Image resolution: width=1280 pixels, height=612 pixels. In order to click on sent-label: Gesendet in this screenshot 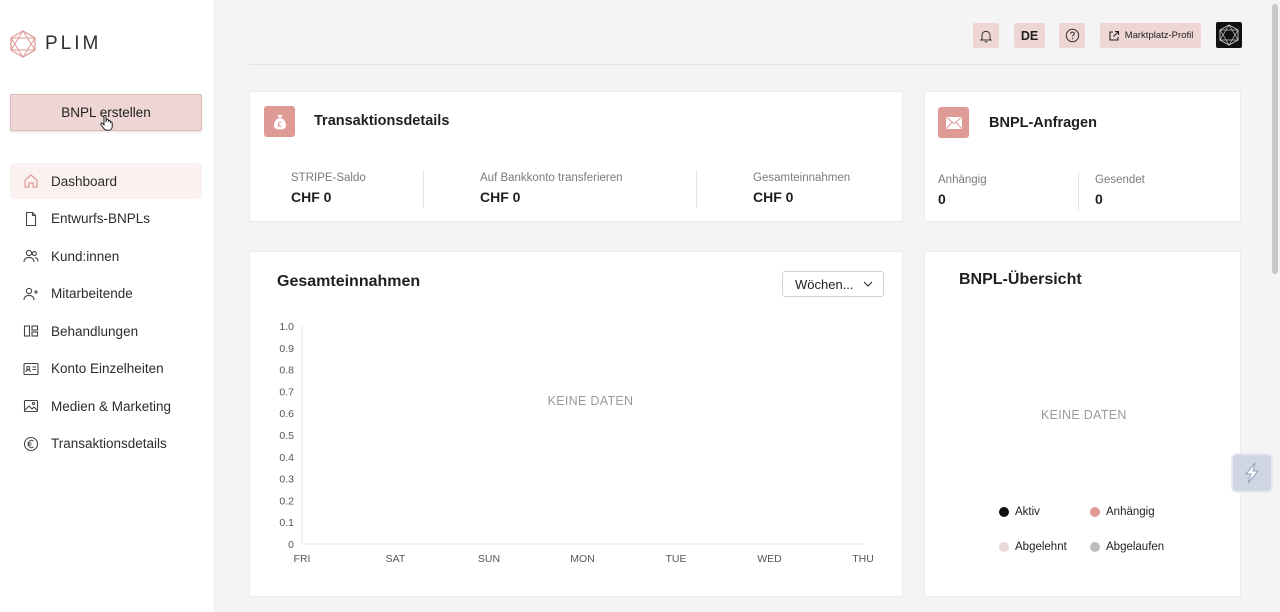, I will do `click(1120, 180)`.